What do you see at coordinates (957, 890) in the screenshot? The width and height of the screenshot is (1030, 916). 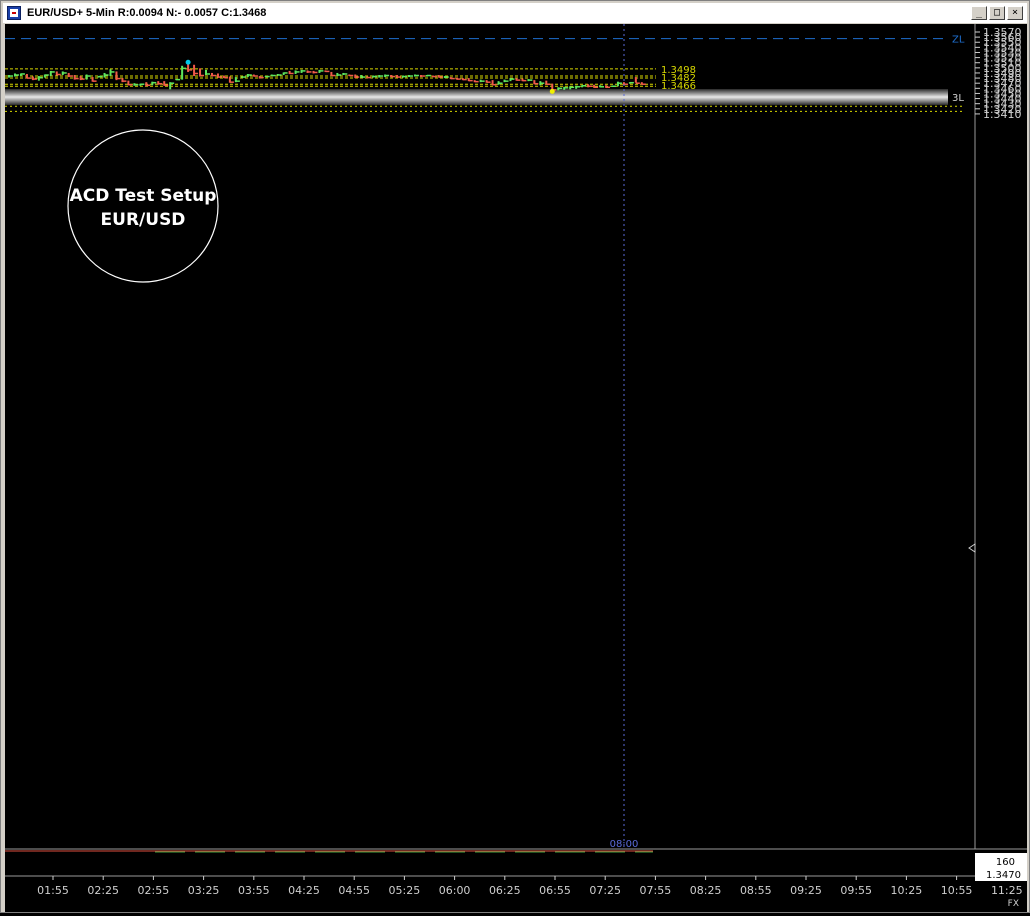 I see `time-axis-label: 10:55` at bounding box center [957, 890].